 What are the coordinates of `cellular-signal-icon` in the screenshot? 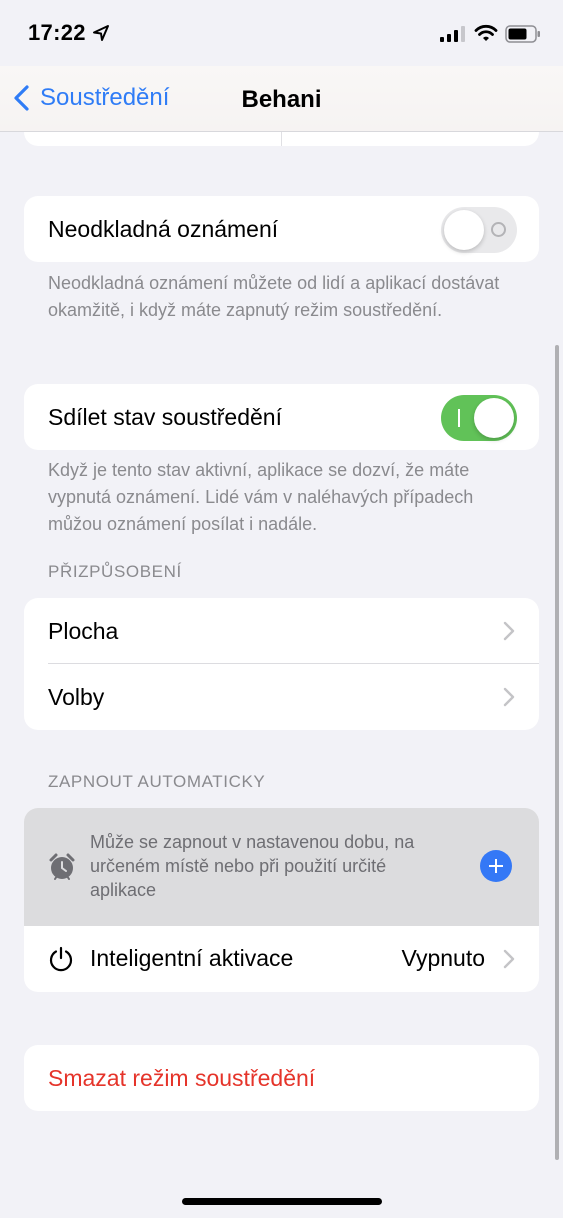 It's located at (452, 34).